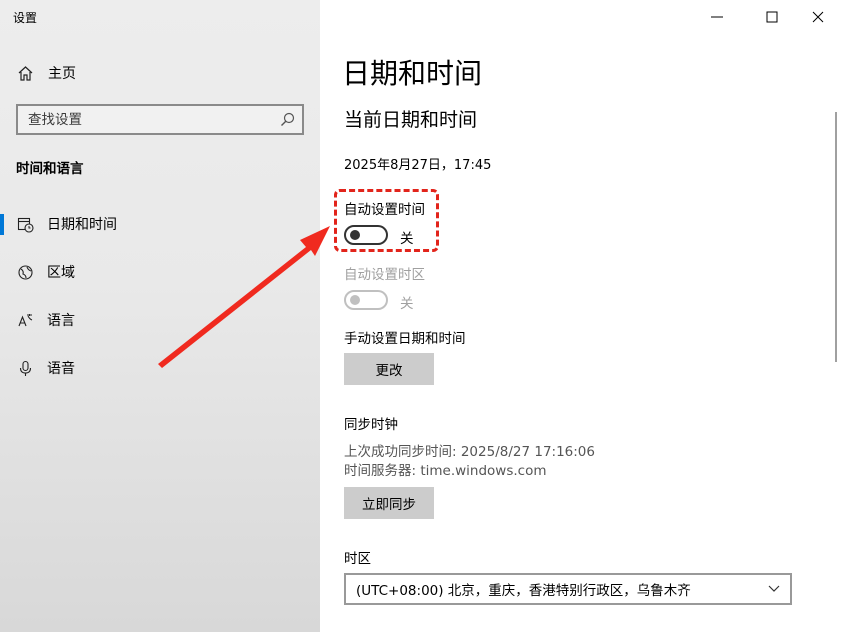  Describe the element at coordinates (50, 169) in the screenshot. I see `section-title: 时间和语言` at that location.